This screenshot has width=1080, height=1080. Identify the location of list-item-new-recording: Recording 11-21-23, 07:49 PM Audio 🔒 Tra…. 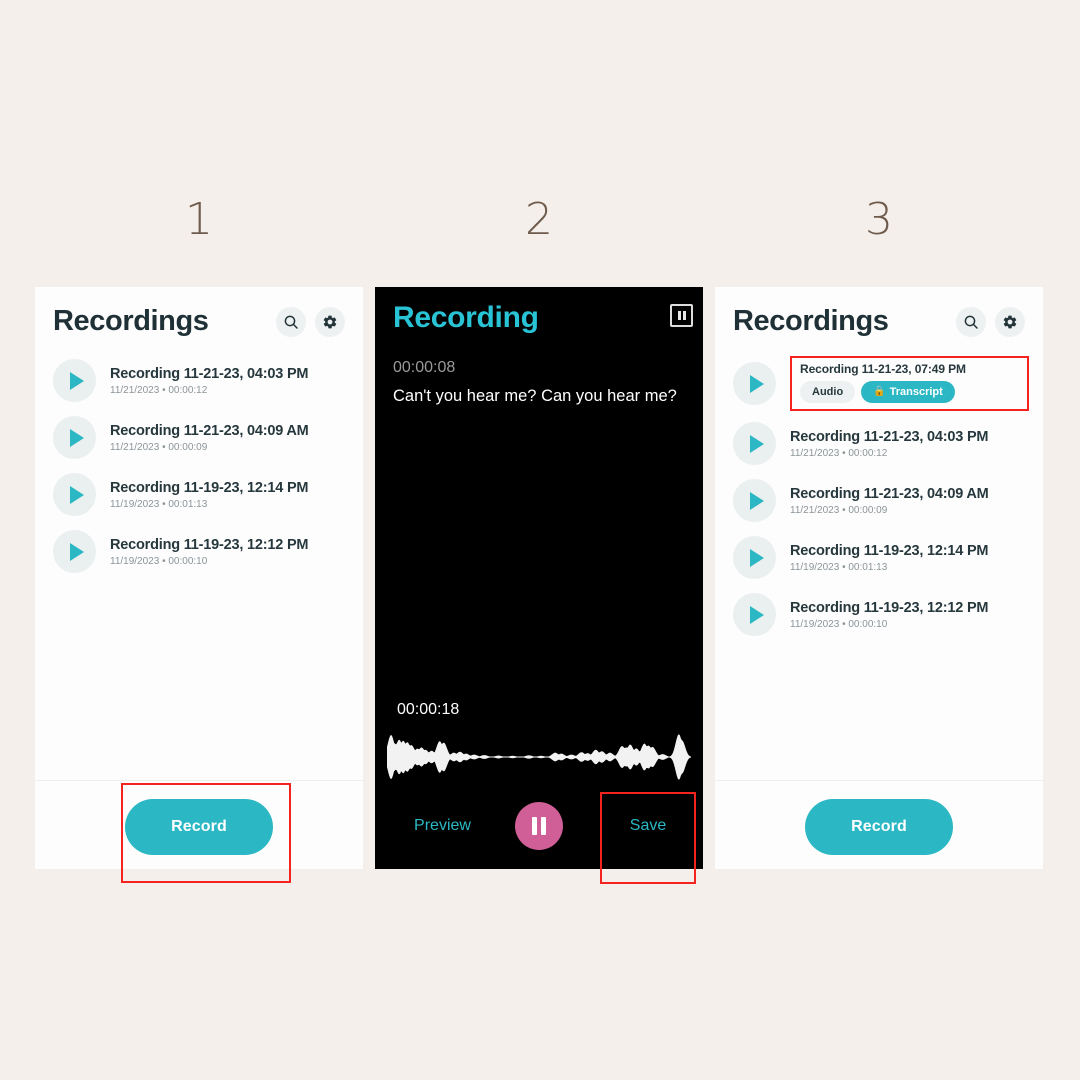
(879, 383).